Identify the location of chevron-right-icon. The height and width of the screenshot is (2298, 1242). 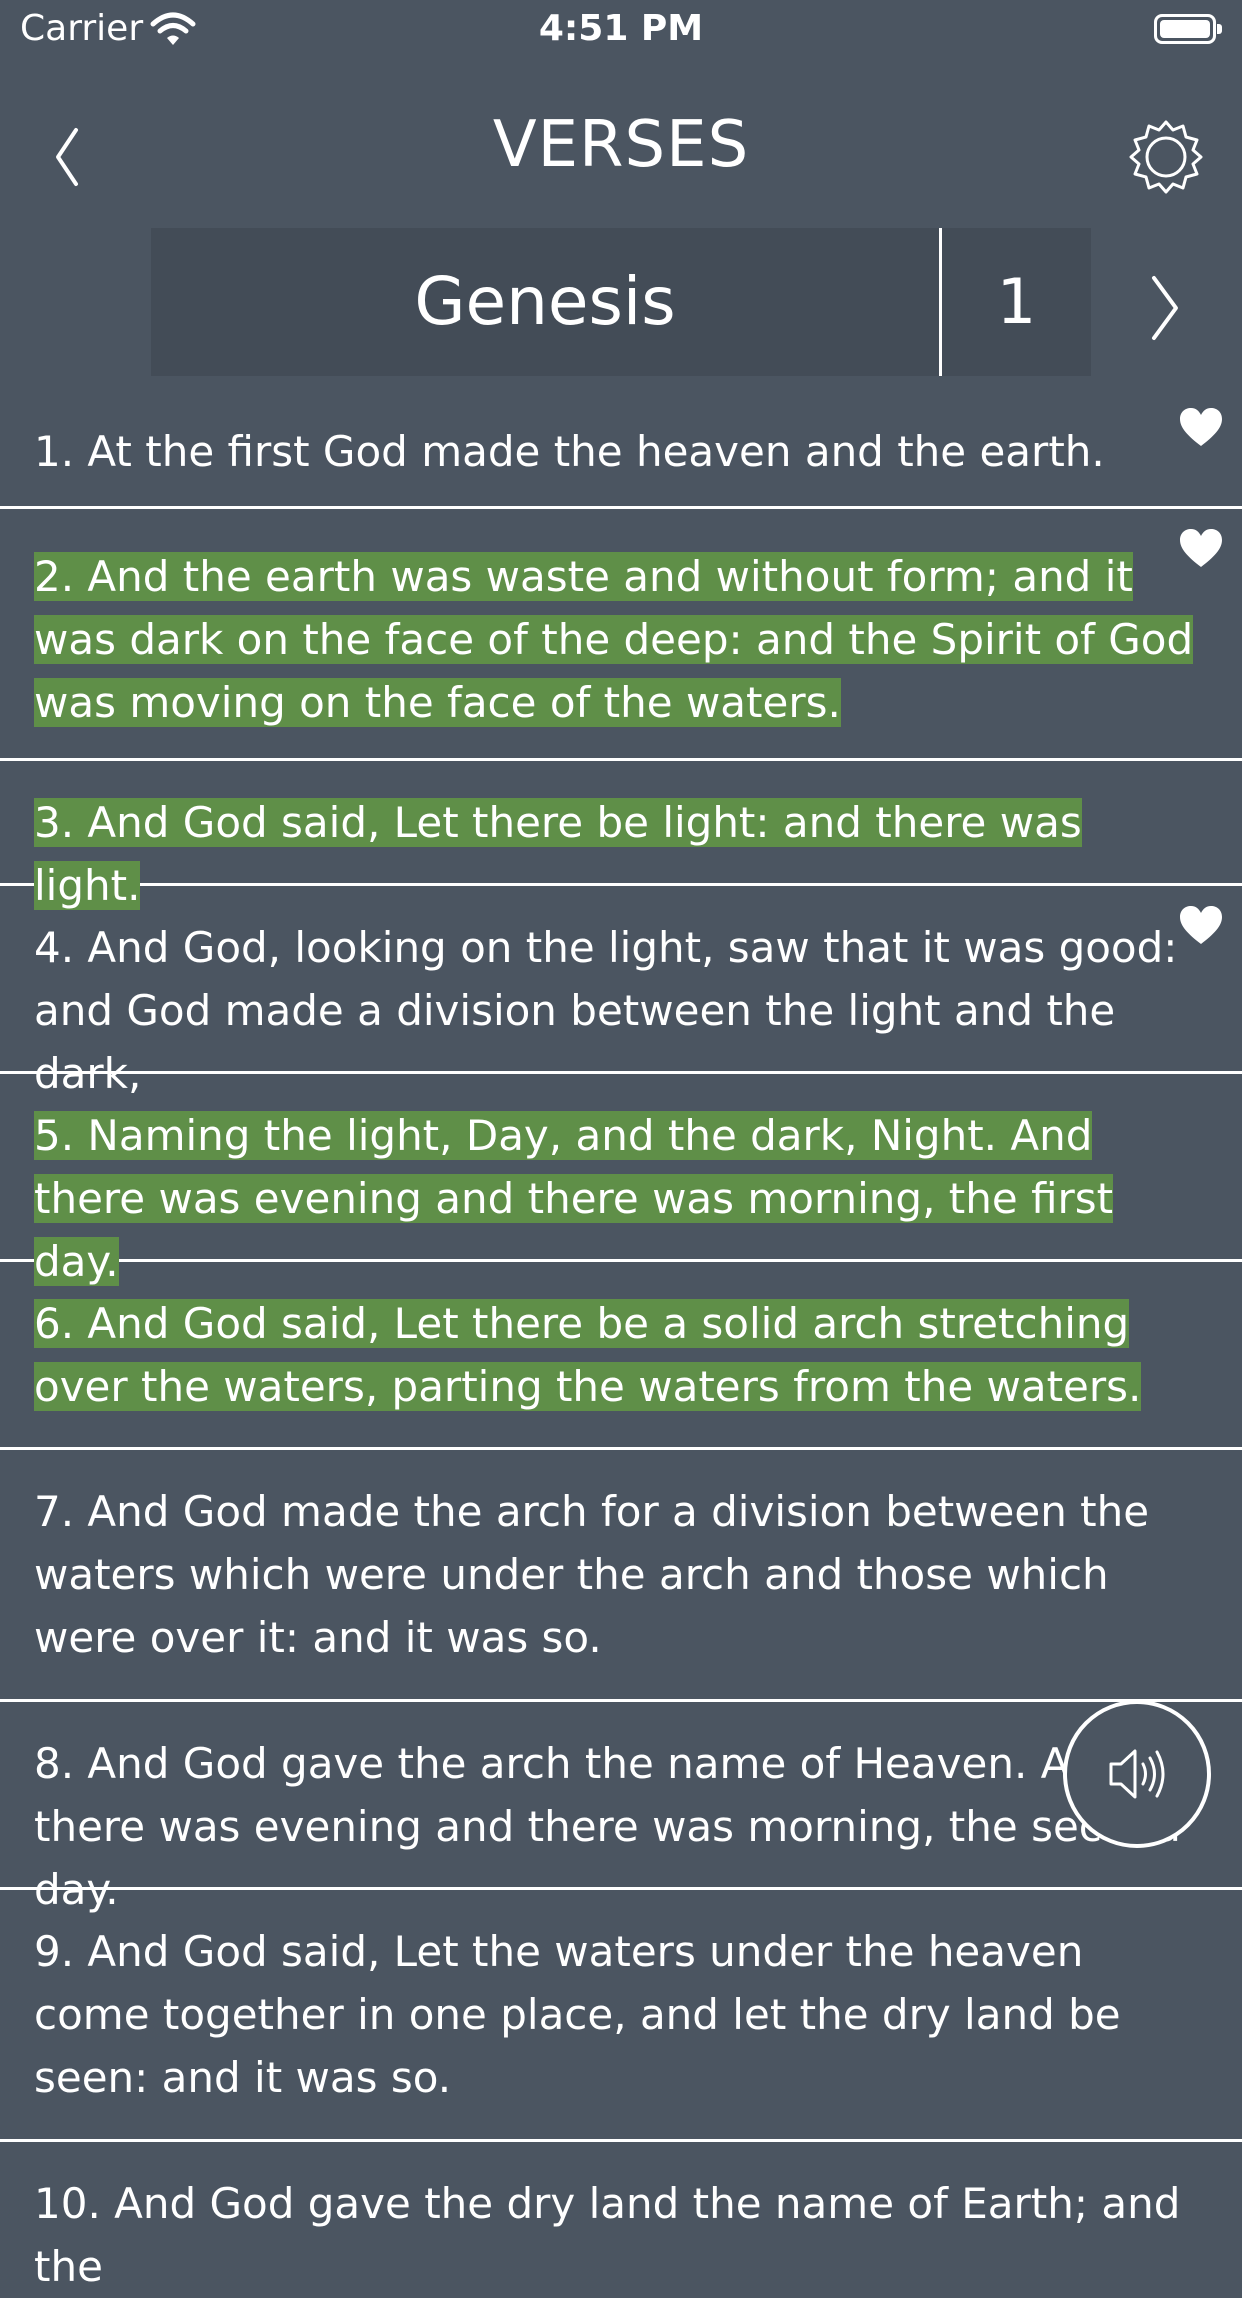
(1165, 308).